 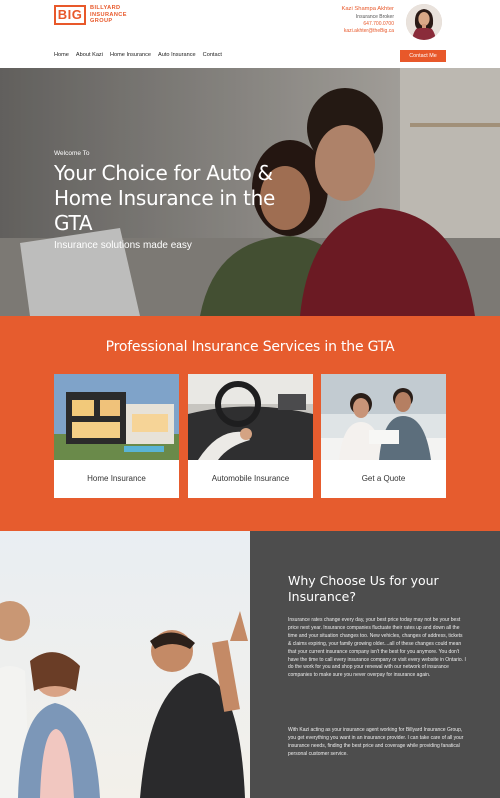 What do you see at coordinates (61, 55) in the screenshot?
I see `nav-home: Home` at bounding box center [61, 55].